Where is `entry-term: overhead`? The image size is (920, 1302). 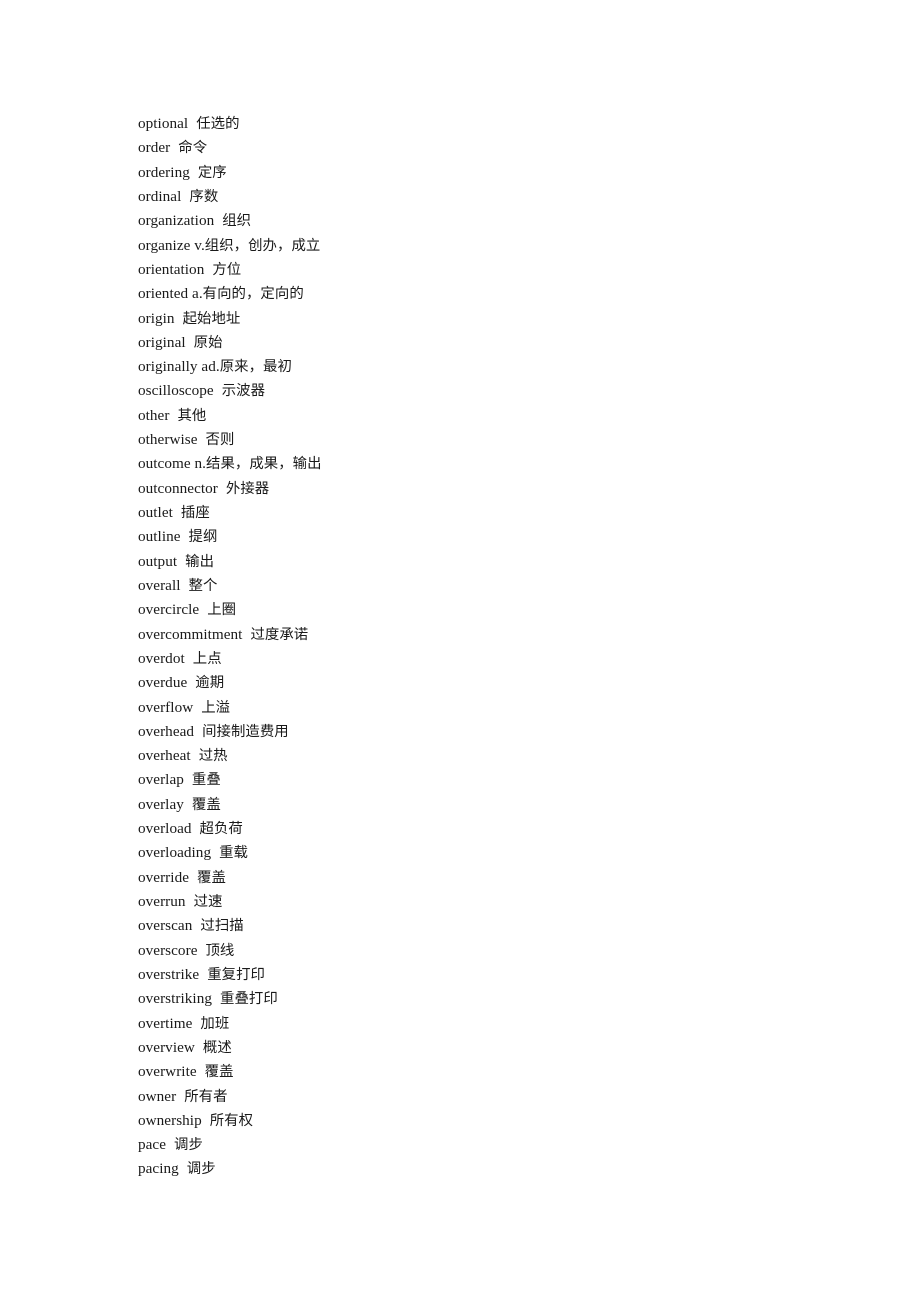
entry-term: overhead is located at coordinates (166, 731).